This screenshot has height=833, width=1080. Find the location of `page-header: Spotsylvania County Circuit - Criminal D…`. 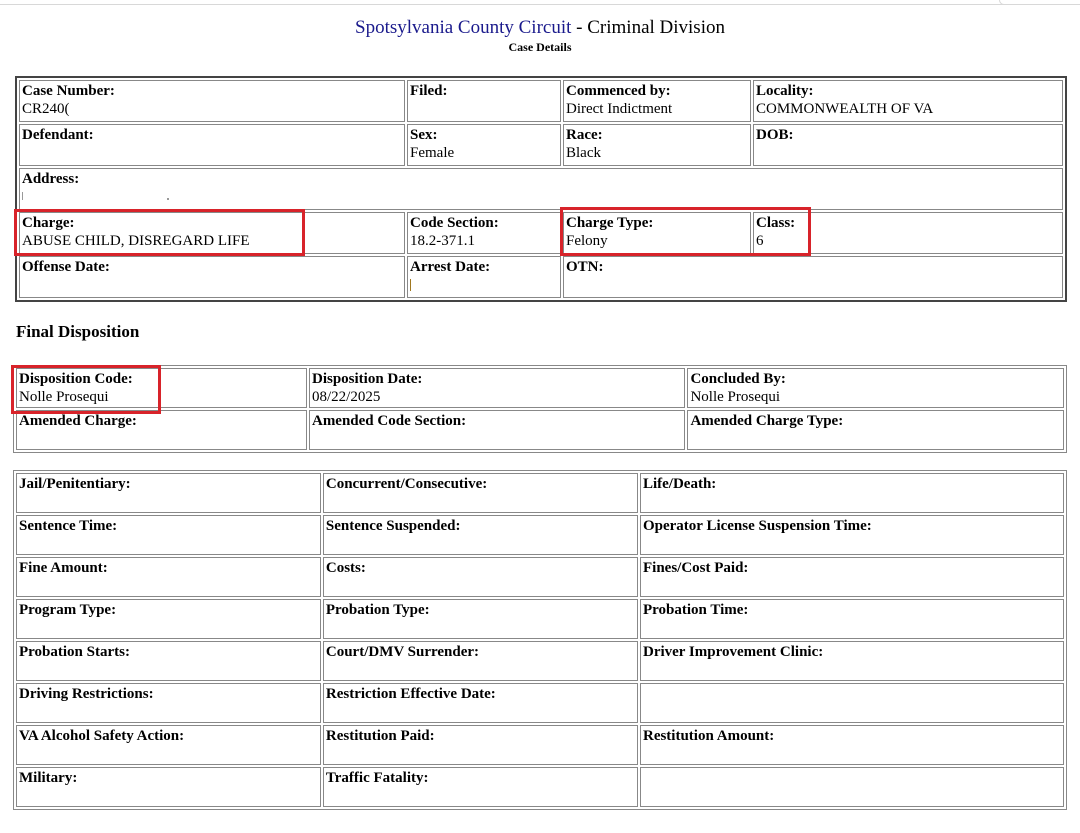

page-header: Spotsylvania County Circuit - Criminal D… is located at coordinates (540, 35).